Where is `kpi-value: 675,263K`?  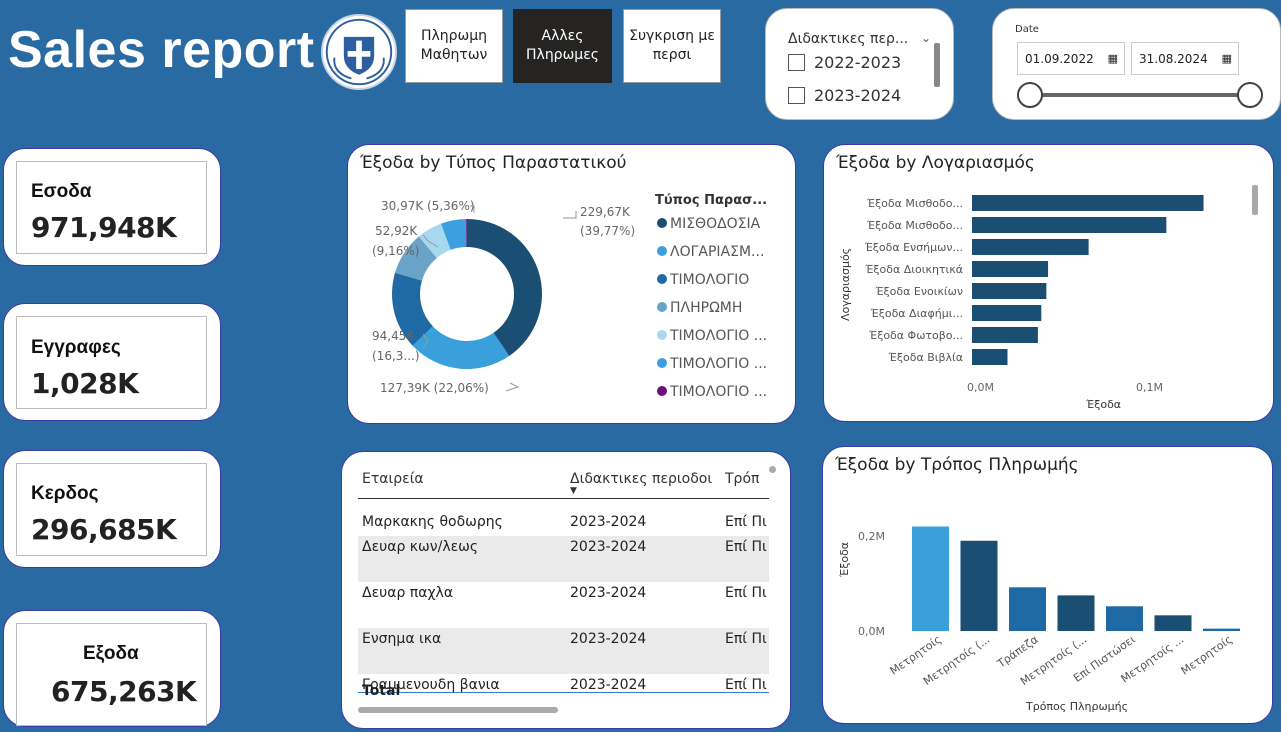 kpi-value: 675,263K is located at coordinates (124, 691).